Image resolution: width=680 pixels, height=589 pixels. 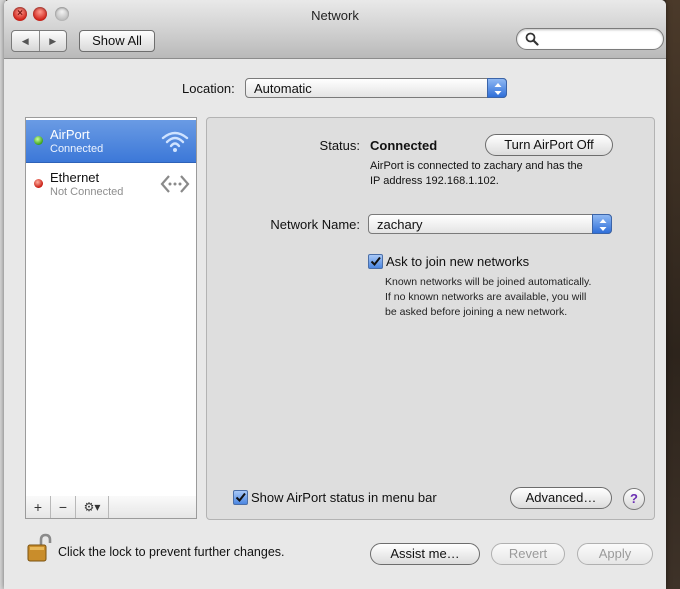 I want to click on status-description-line: IP address 192.168.1.102., so click(x=434, y=181).